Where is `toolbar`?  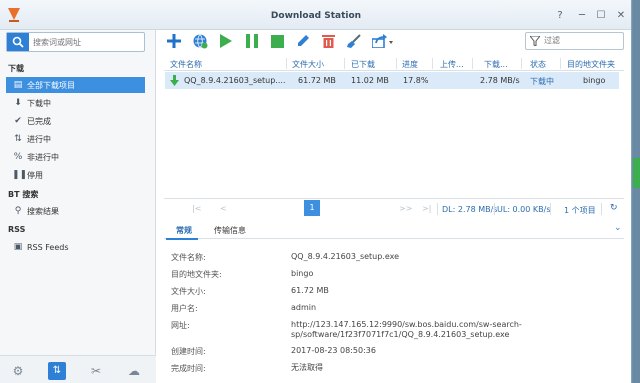
toolbar is located at coordinates (394, 41).